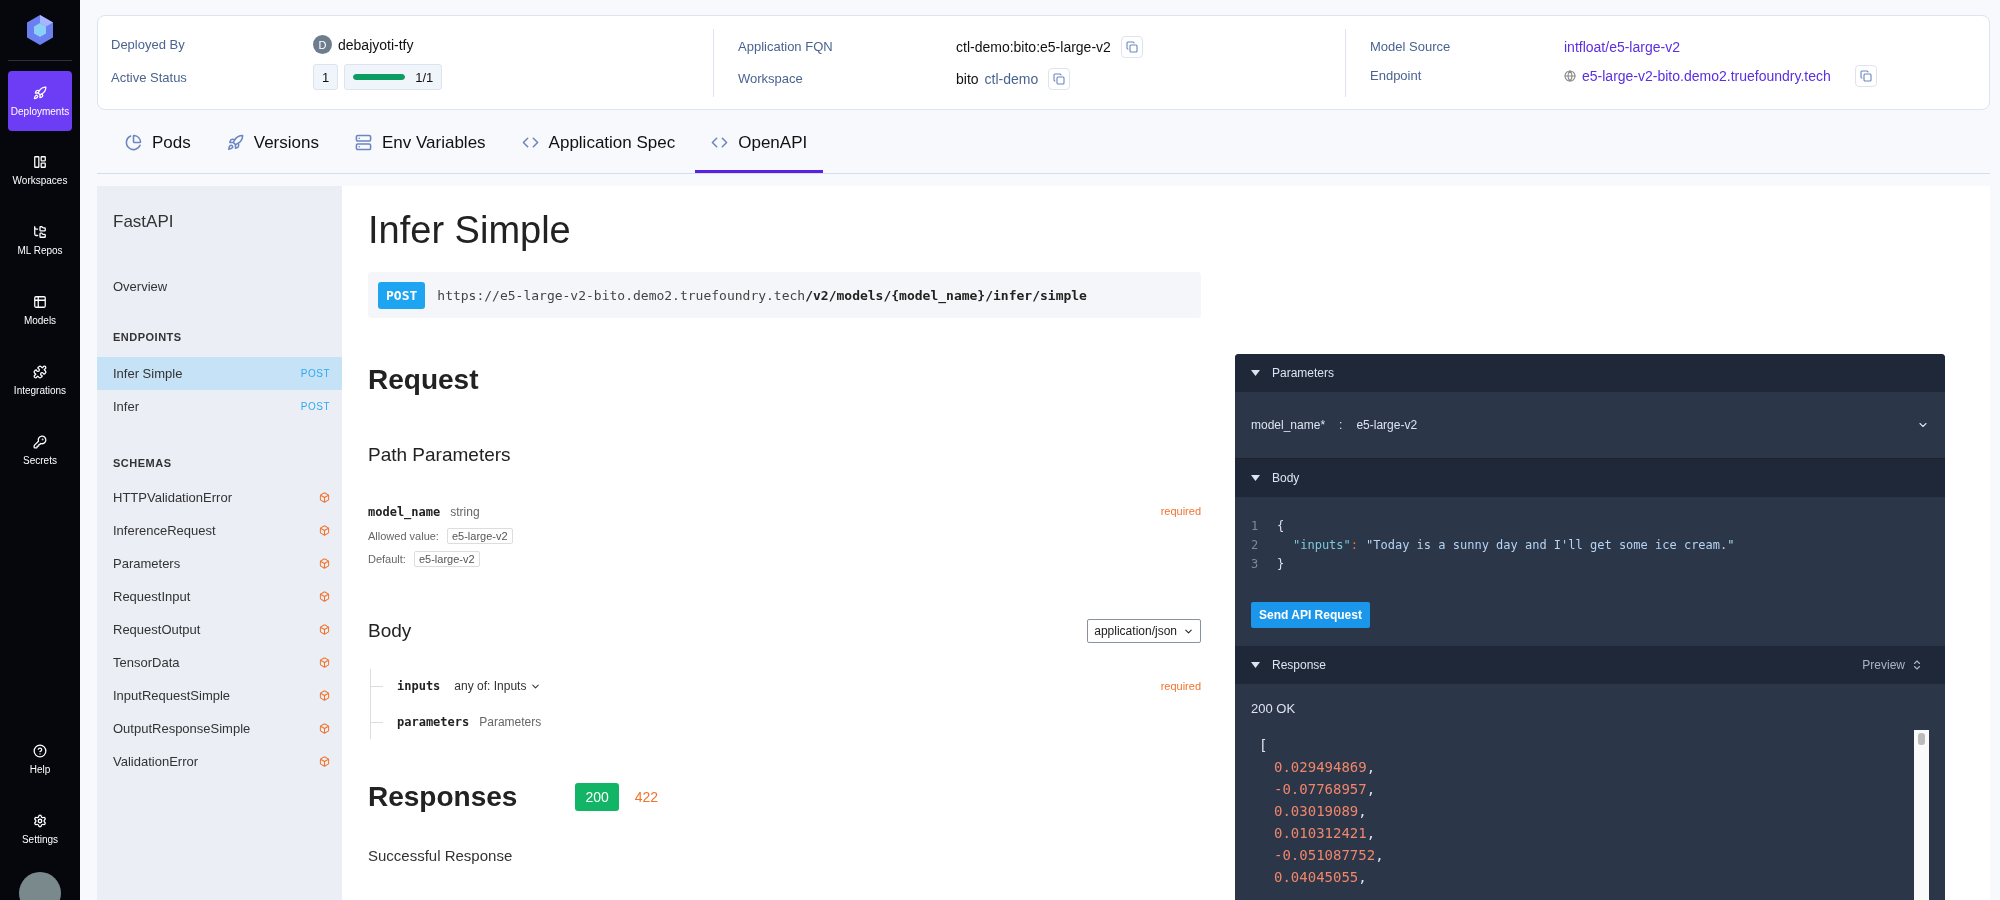 The height and width of the screenshot is (900, 2000). What do you see at coordinates (433, 722) in the screenshot?
I see `field-name: parameters` at bounding box center [433, 722].